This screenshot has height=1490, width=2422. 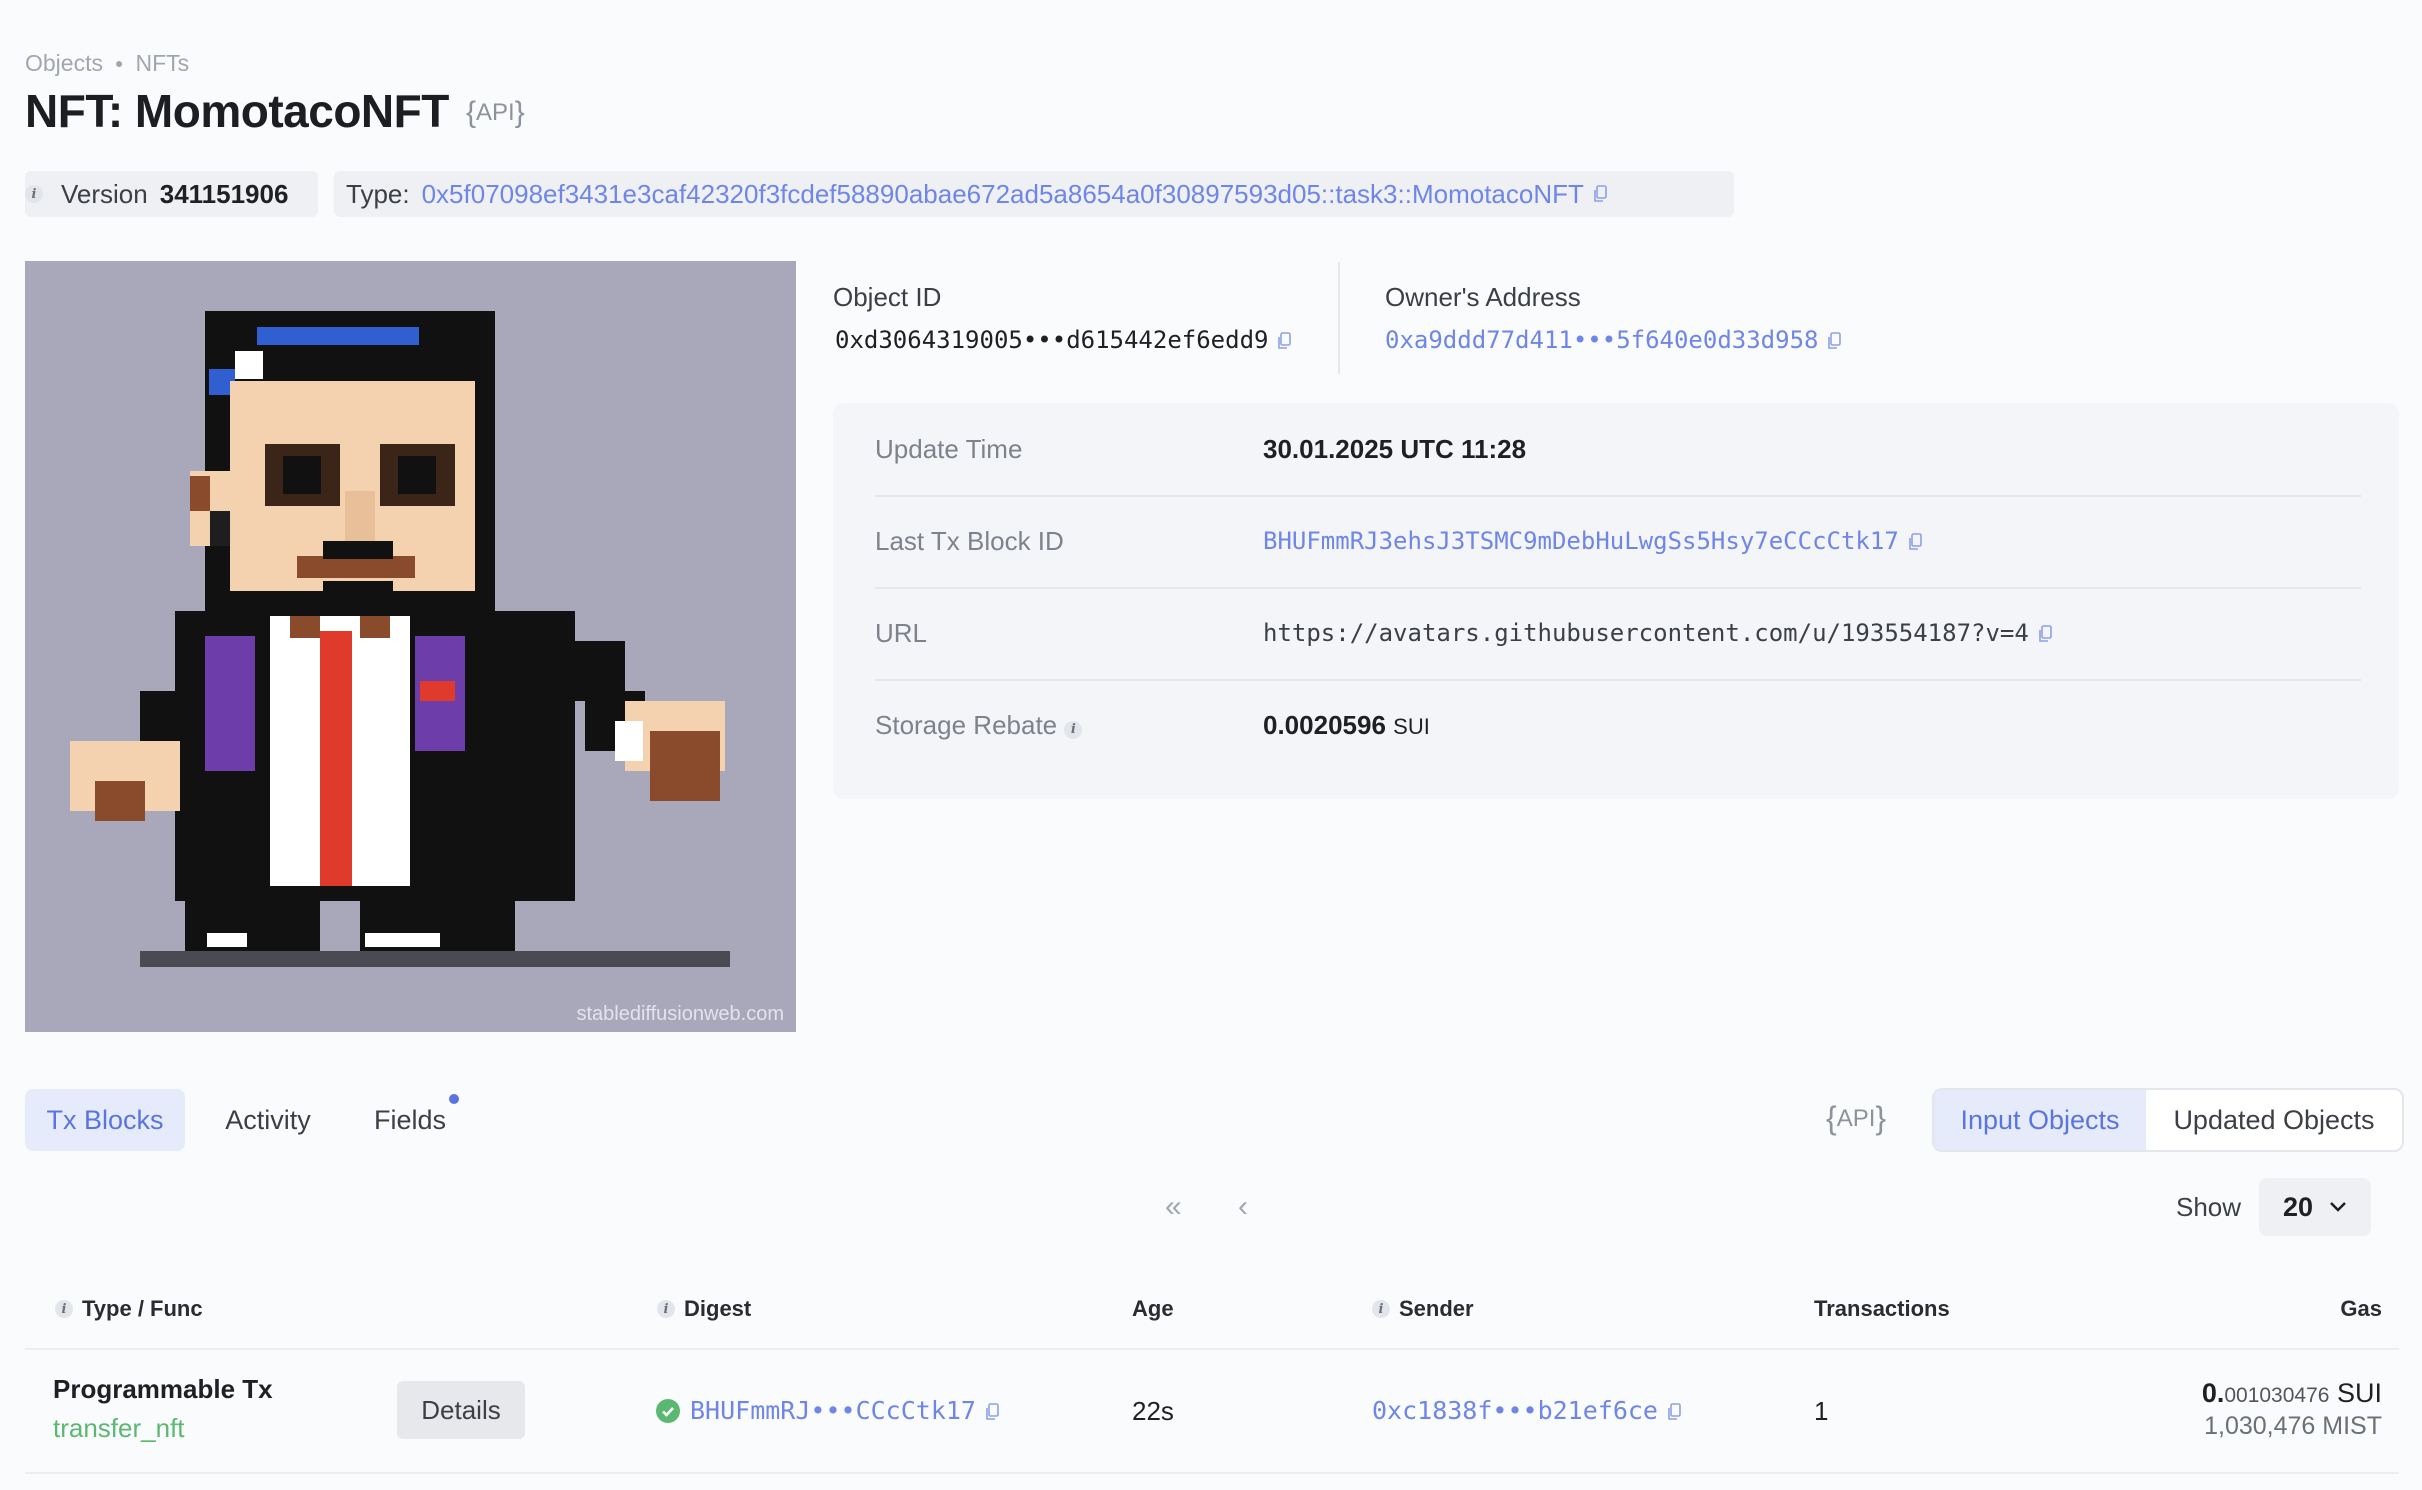 I want to click on tx-digest-link: BHUFmmRJ•••CCcCtk17, so click(x=833, y=1410).